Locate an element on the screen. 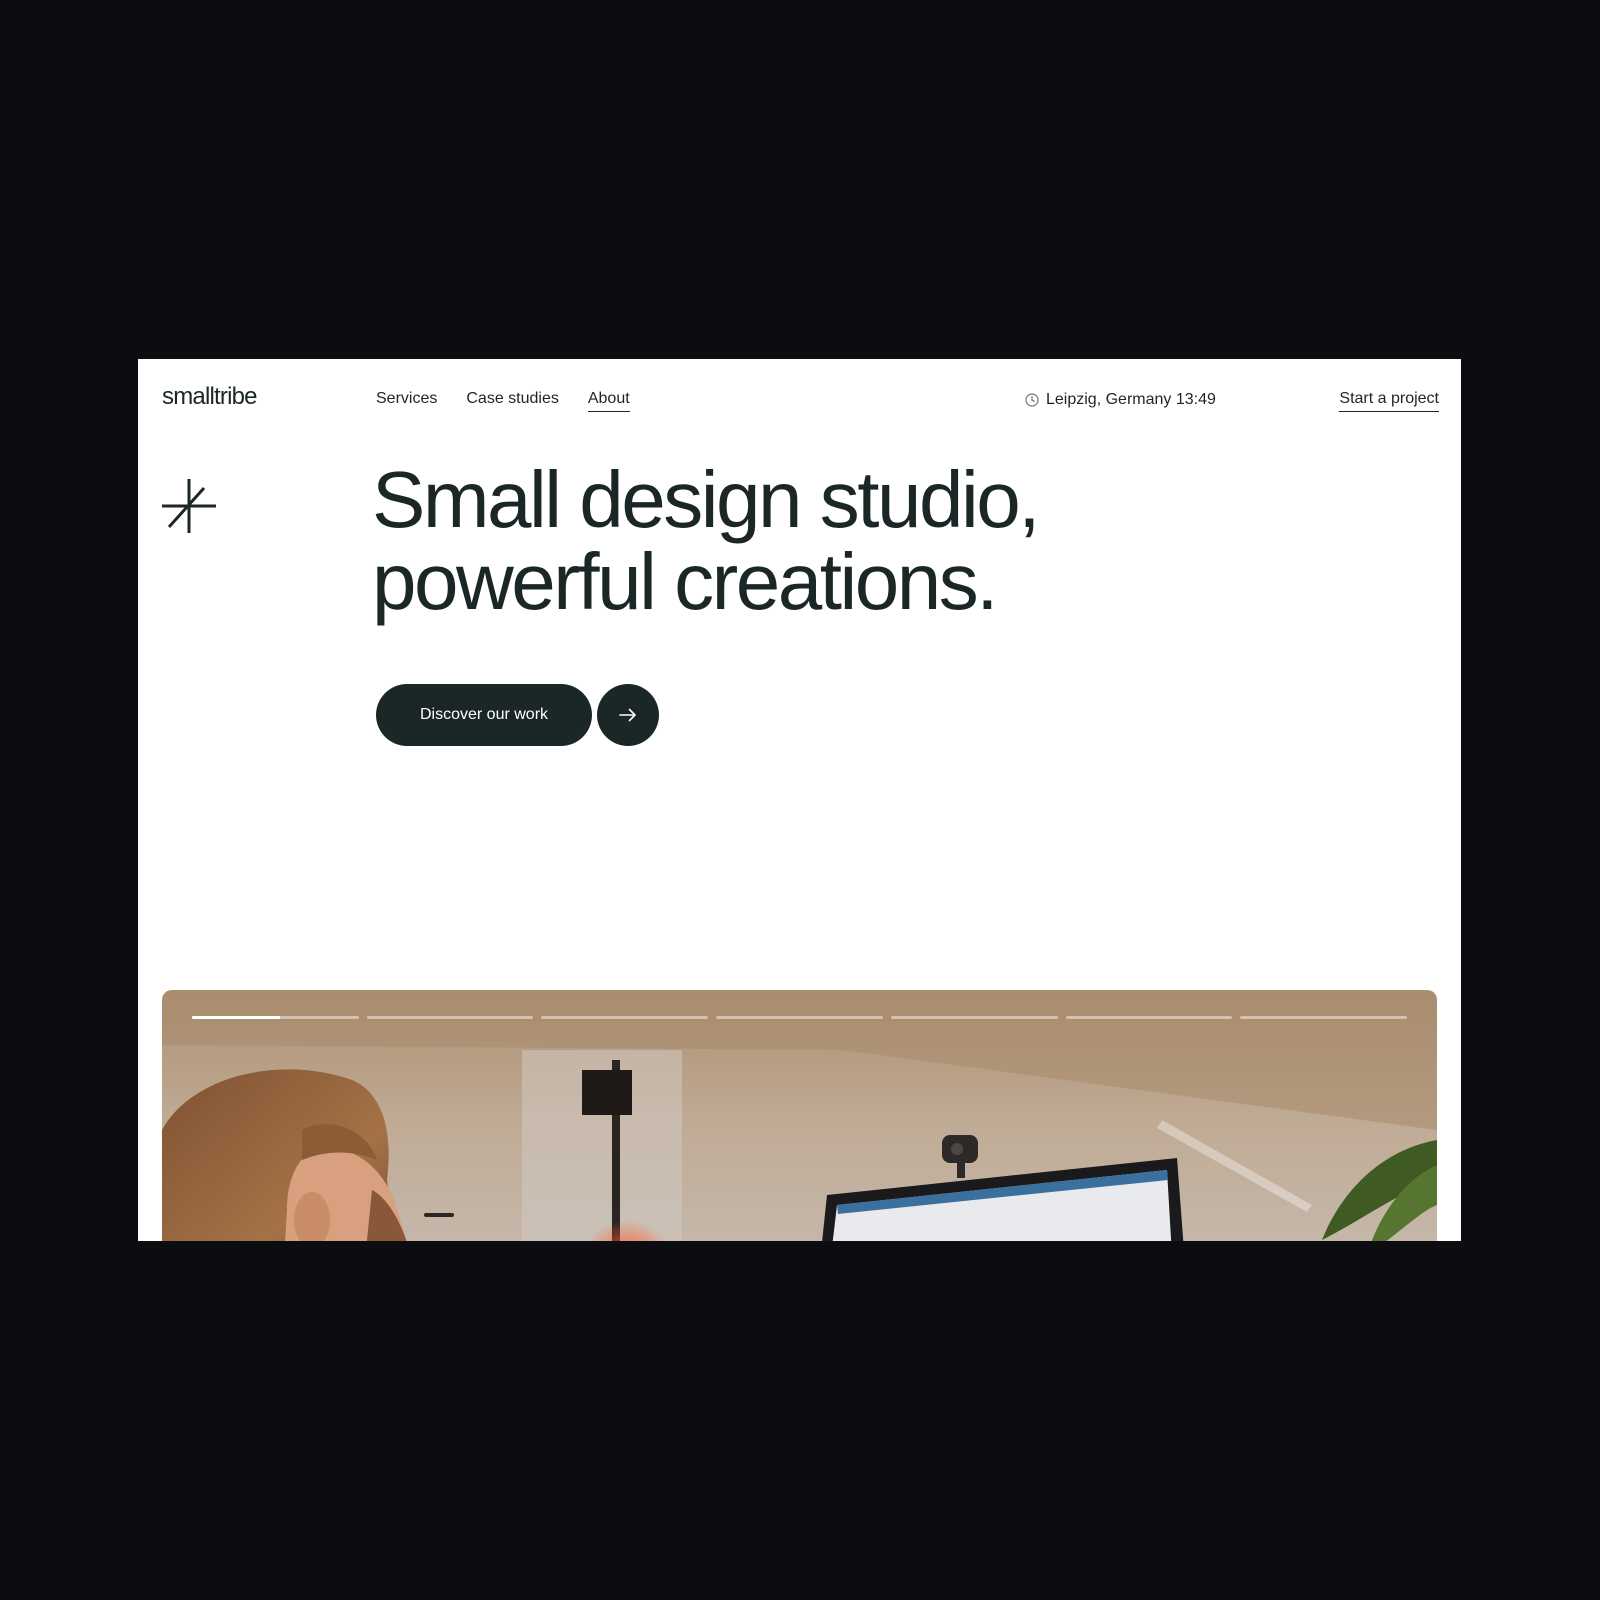  start-project-link: Start a project is located at coordinates (1389, 401).